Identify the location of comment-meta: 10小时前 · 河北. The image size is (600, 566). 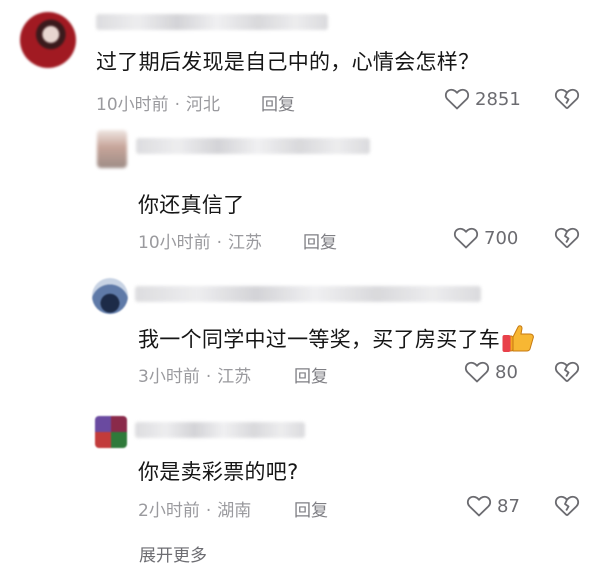
(158, 102).